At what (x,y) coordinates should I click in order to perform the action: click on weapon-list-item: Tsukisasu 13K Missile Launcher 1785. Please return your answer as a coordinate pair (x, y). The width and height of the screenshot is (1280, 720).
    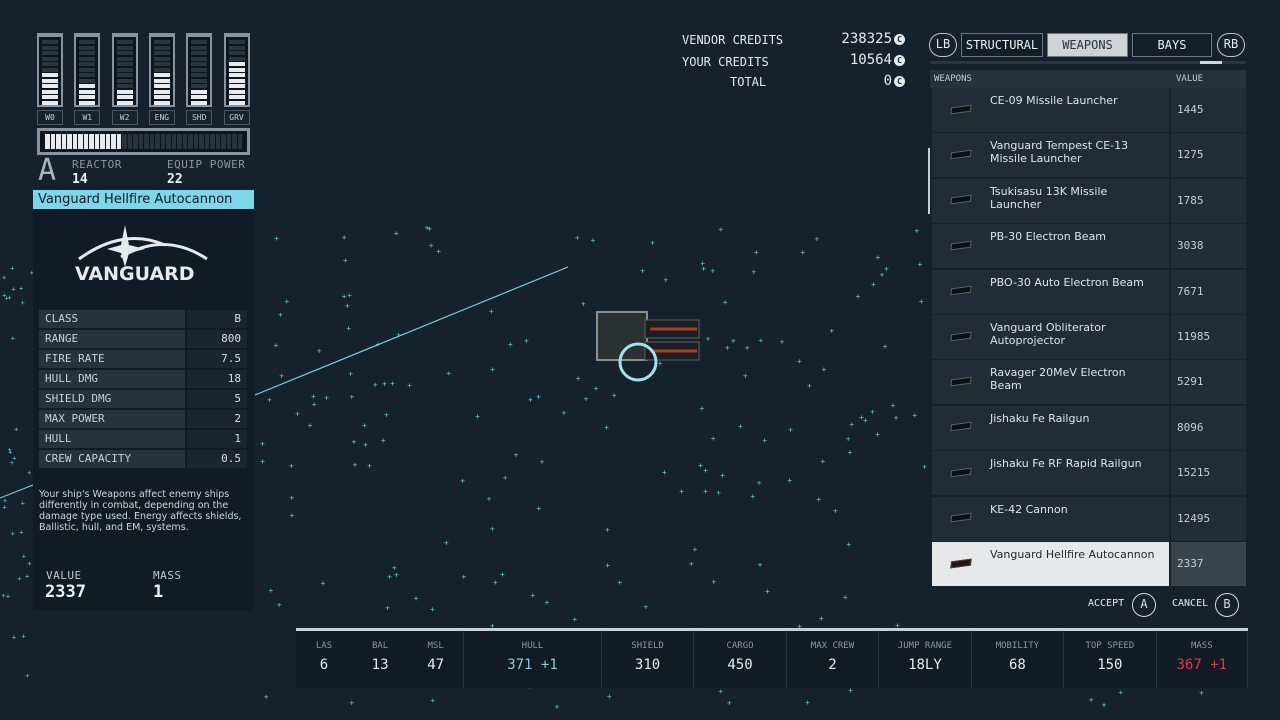
    Looking at the image, I should click on (1089, 200).